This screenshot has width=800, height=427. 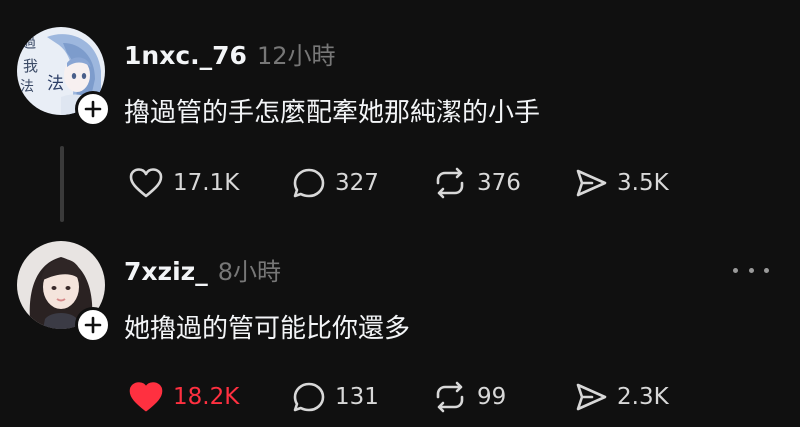 I want to click on like-button: 17.1K, so click(x=183, y=183).